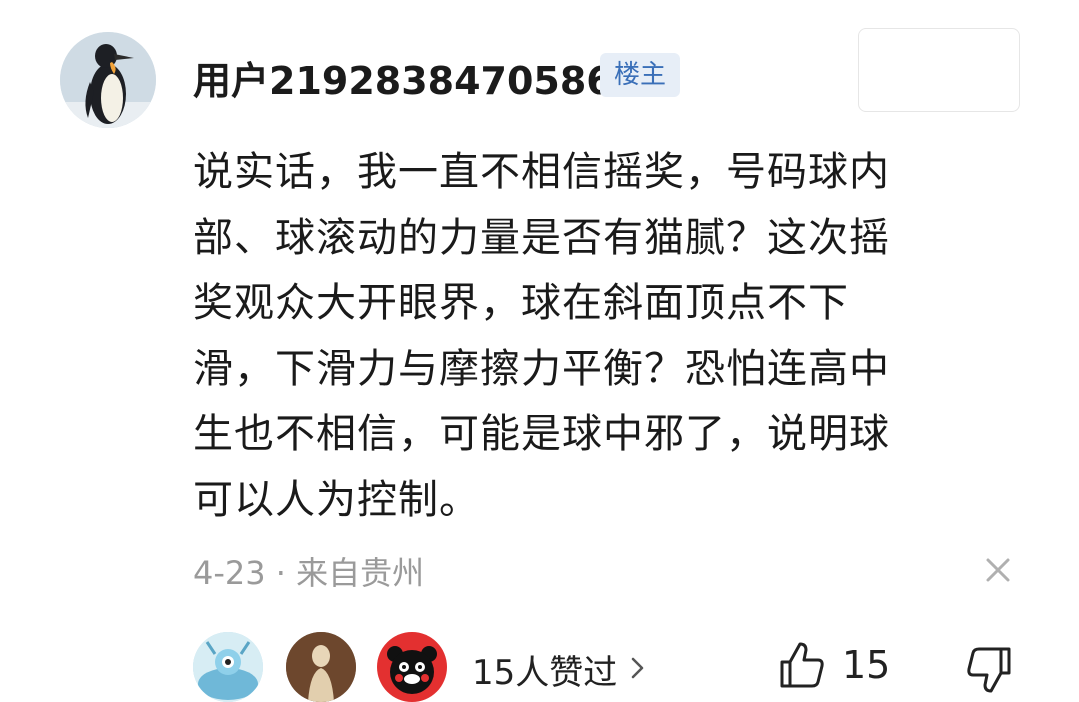 The width and height of the screenshot is (1079, 702). I want to click on liked-by-count: 15人赞过, so click(544, 669).